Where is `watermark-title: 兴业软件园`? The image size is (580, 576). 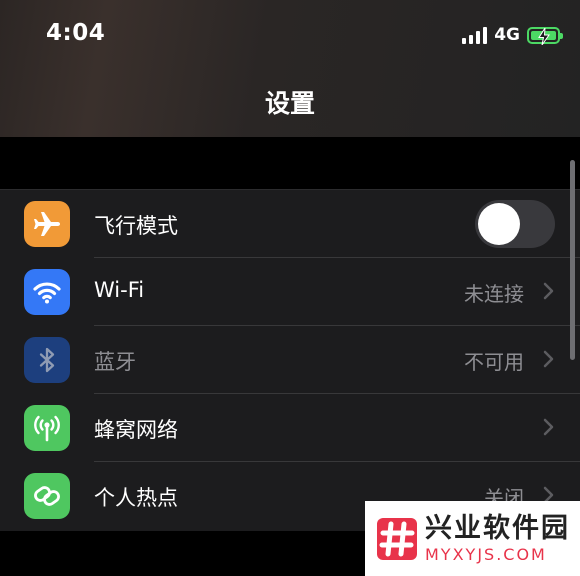
watermark-title: 兴业软件园 is located at coordinates (497, 528).